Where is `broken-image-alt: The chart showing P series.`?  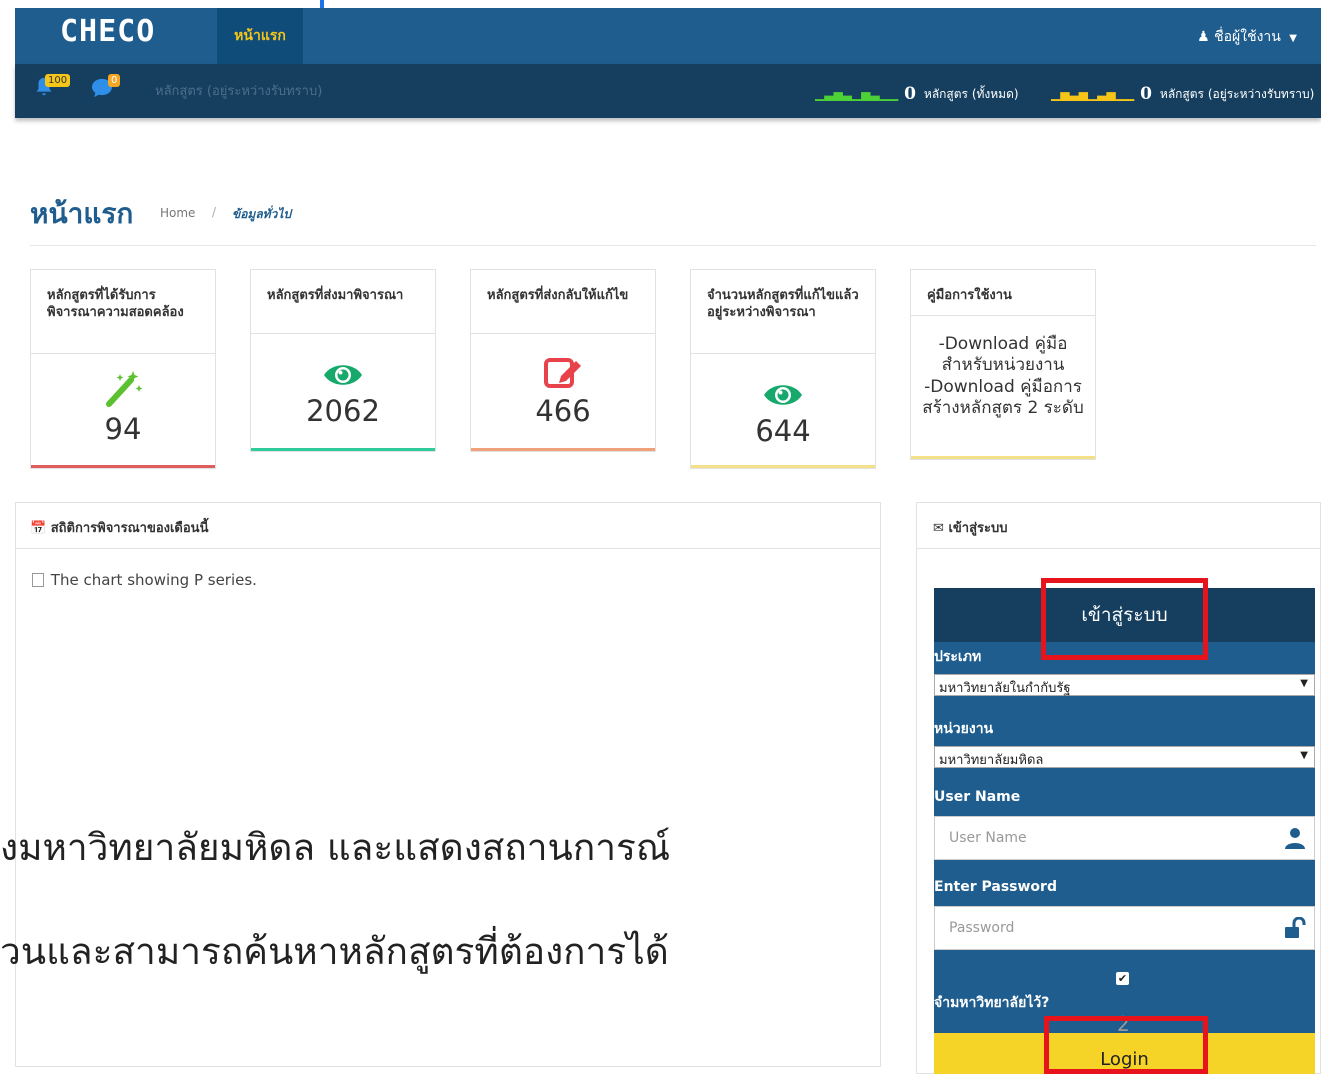 broken-image-alt: The chart showing P series. is located at coordinates (153, 580).